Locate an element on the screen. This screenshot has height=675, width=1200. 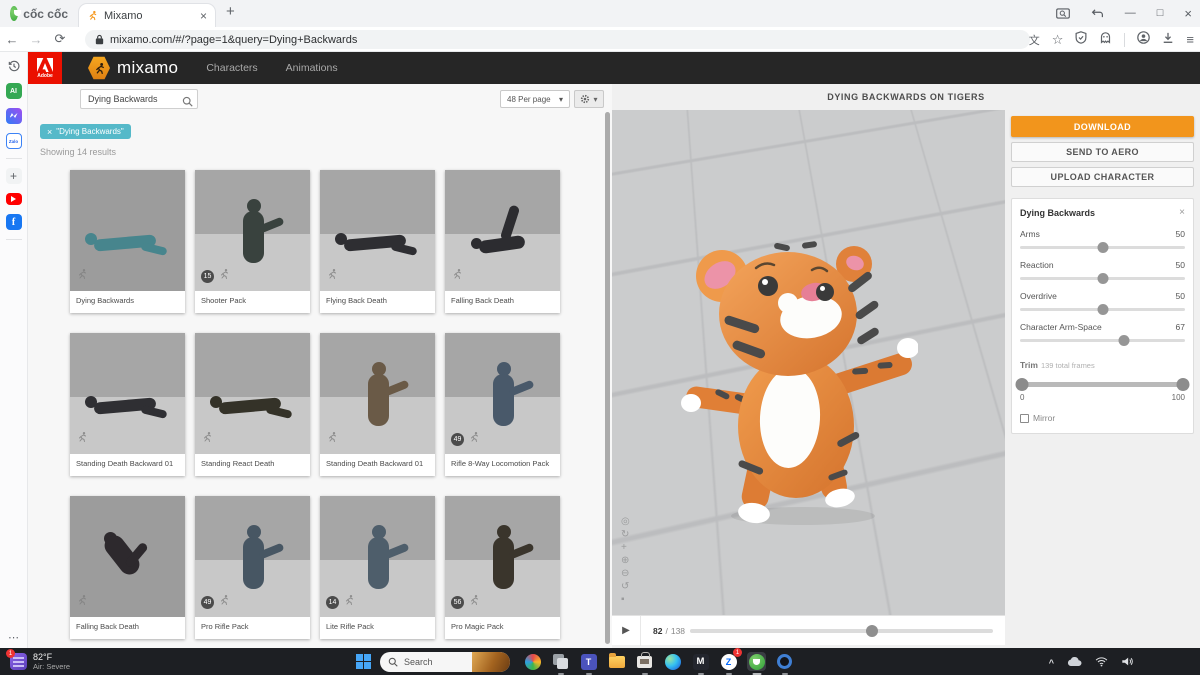
return-arrow-icon is located at coordinates (1097, 13).